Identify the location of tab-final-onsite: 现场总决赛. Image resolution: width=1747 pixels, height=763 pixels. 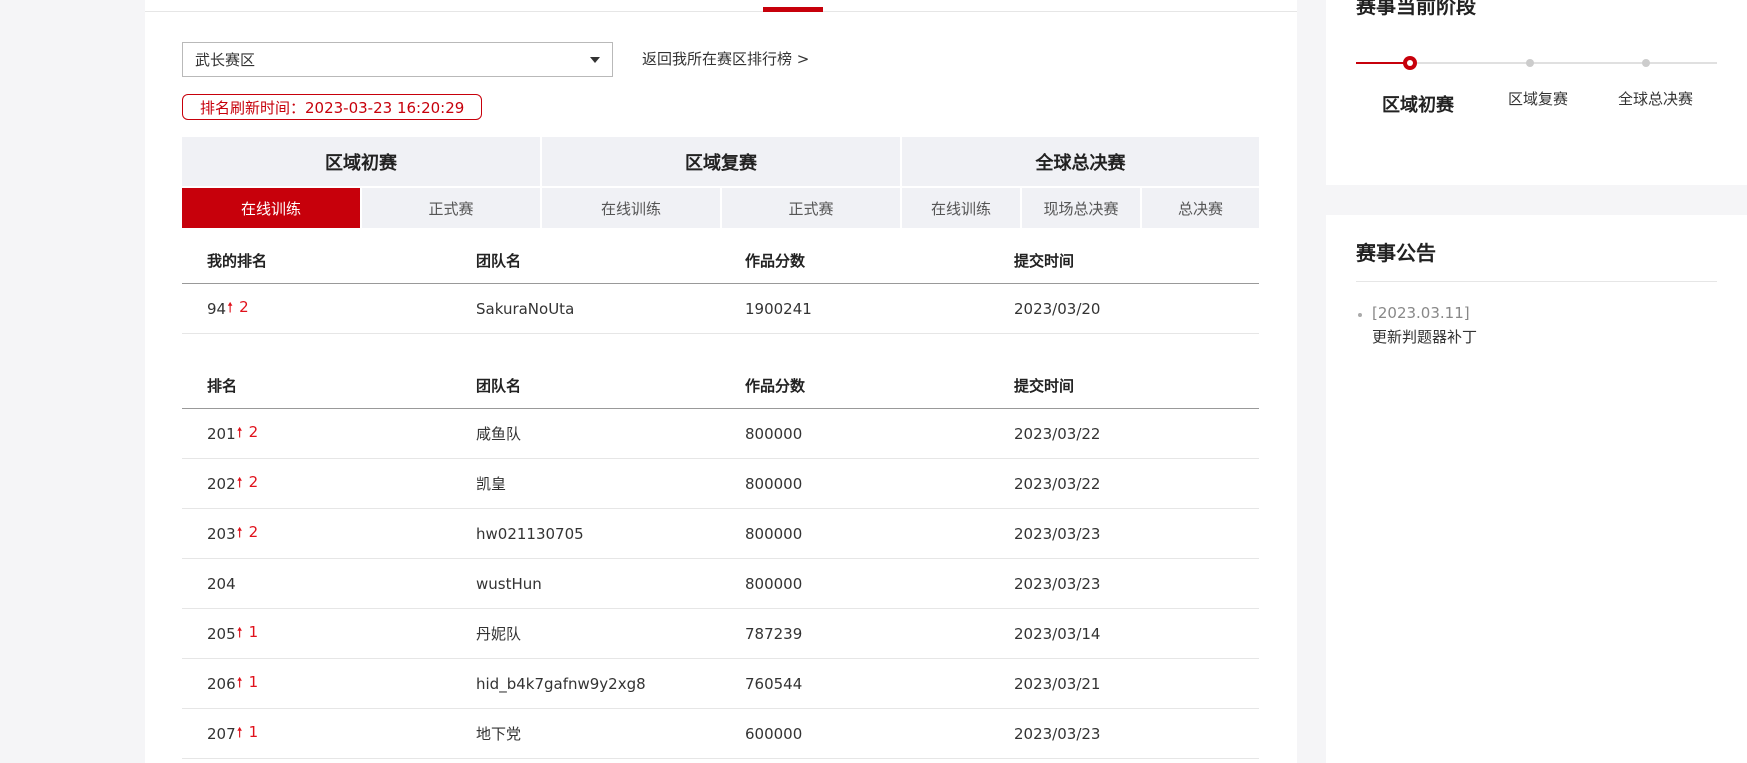
(1081, 208).